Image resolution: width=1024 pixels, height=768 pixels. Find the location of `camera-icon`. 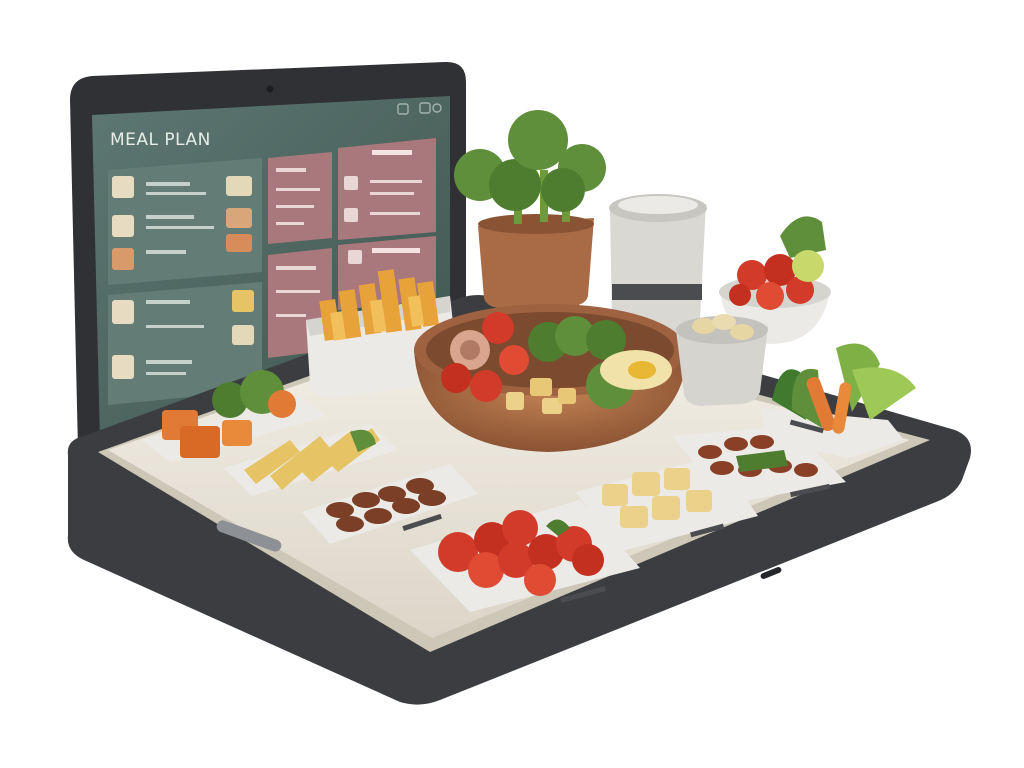

camera-icon is located at coordinates (270, 89).